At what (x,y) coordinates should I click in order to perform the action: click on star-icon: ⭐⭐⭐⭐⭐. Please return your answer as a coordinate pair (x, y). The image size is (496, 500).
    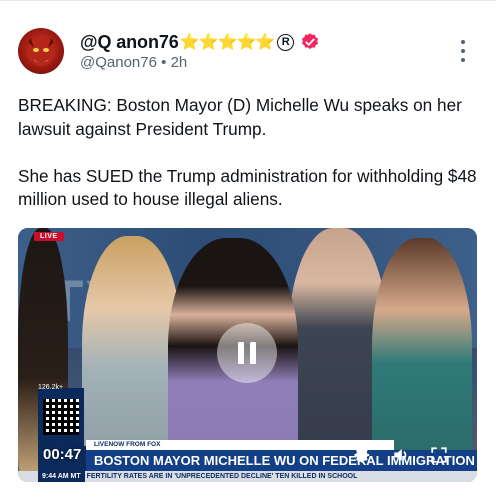
    Looking at the image, I should click on (227, 42).